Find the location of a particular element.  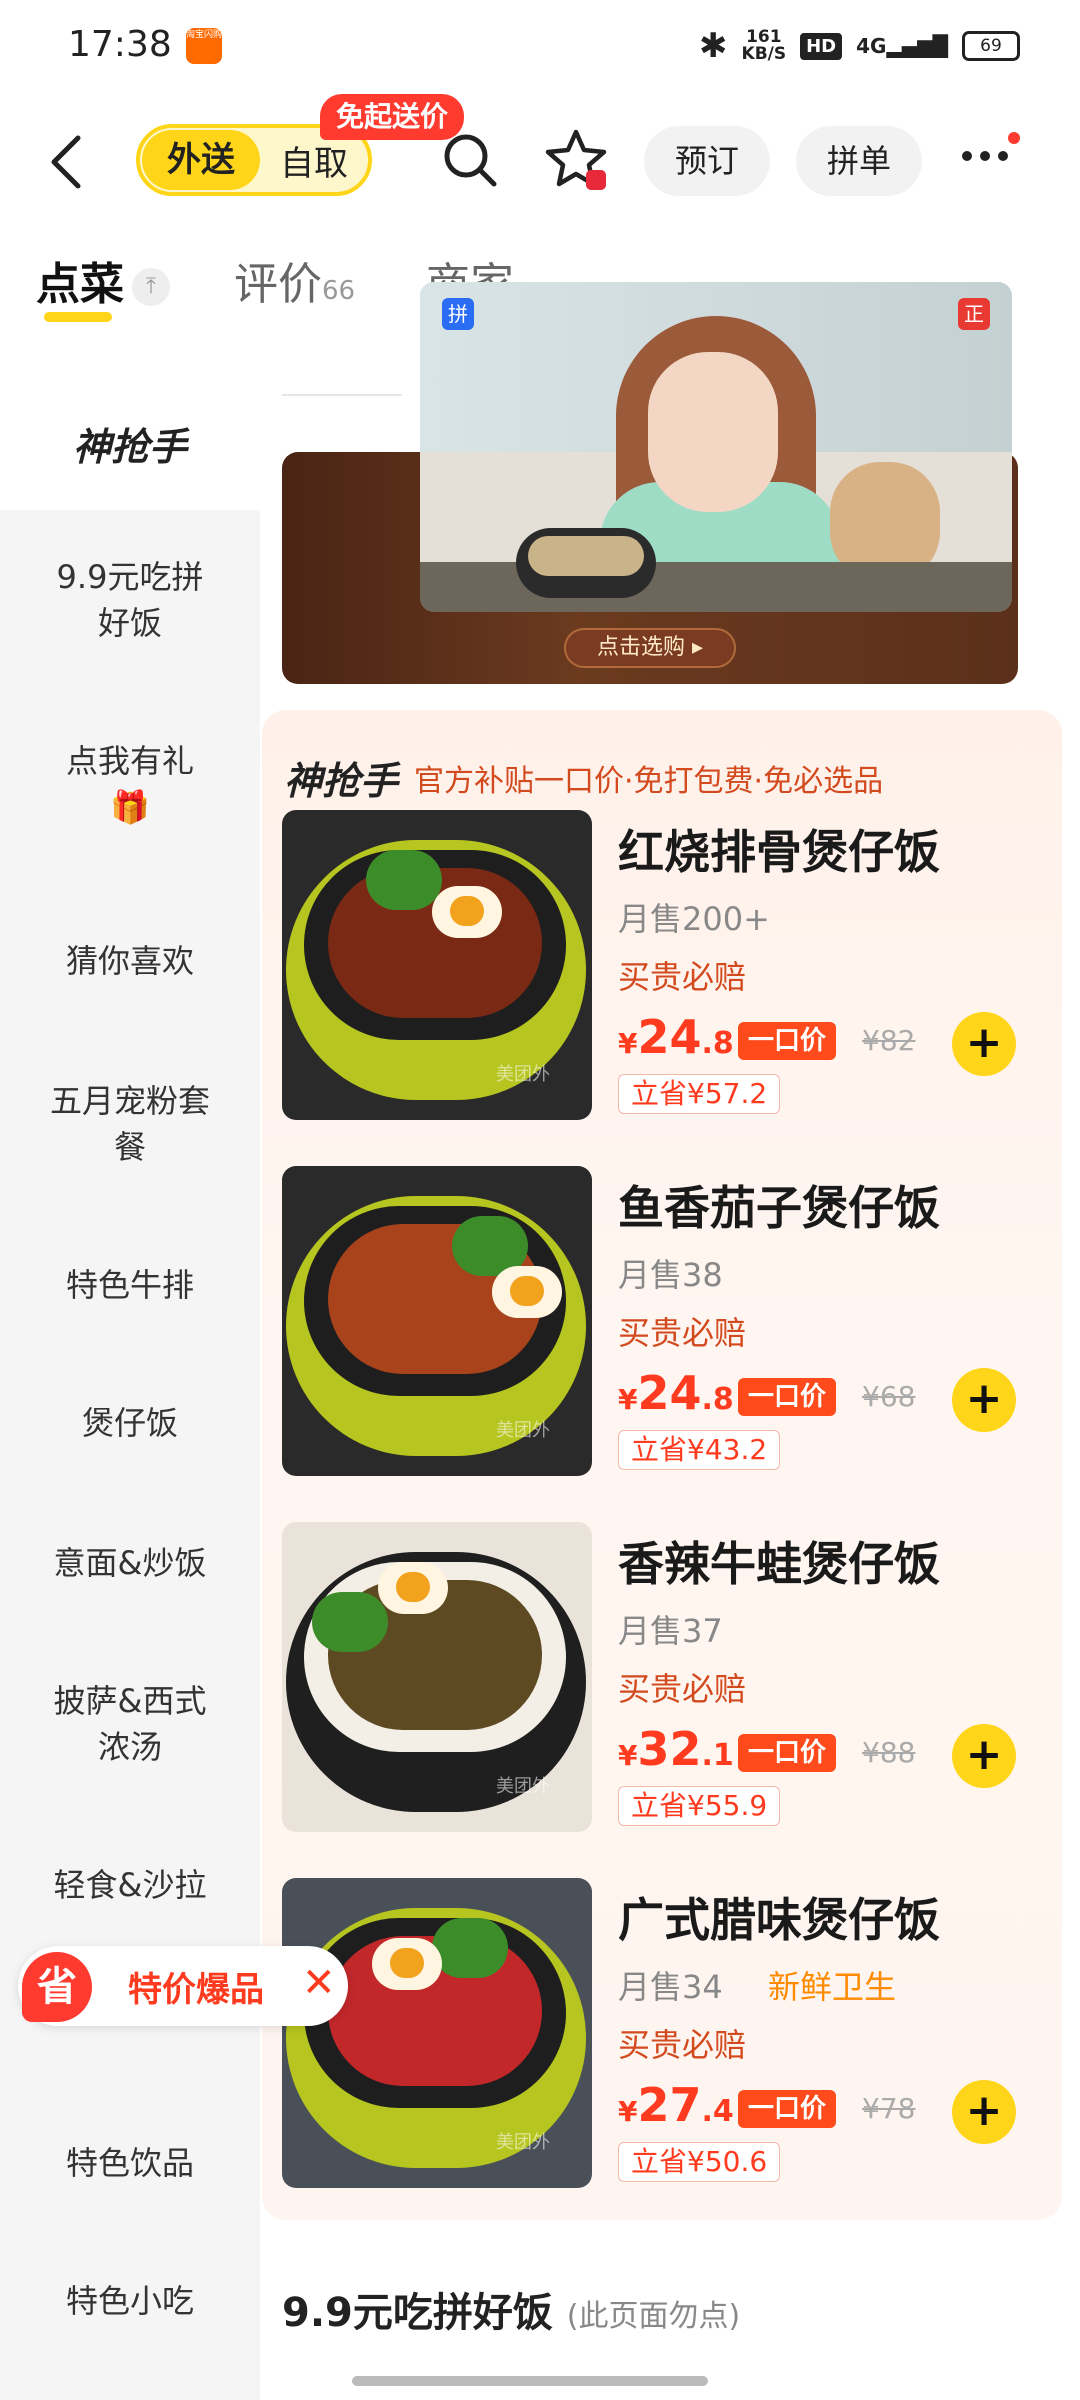

mode-pickup: 自取 is located at coordinates (314, 160).